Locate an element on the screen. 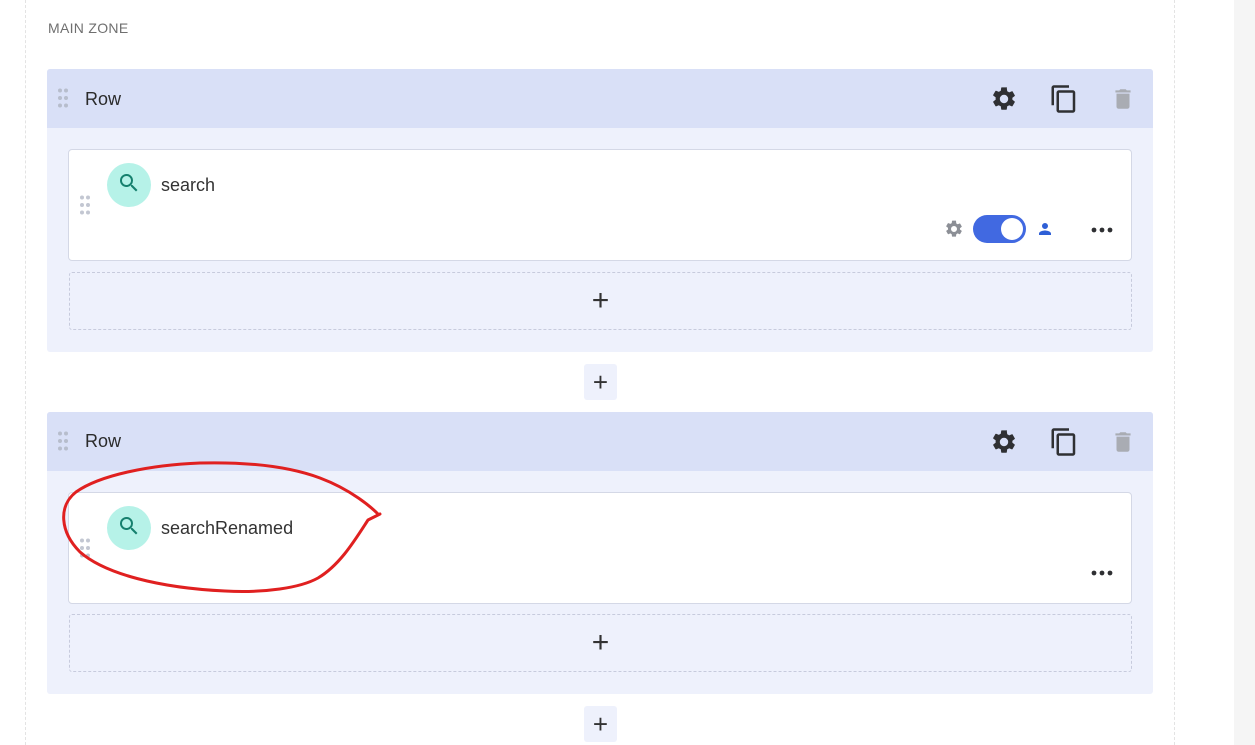 This screenshot has height=745, width=1255. widget-card: search is located at coordinates (600, 205).